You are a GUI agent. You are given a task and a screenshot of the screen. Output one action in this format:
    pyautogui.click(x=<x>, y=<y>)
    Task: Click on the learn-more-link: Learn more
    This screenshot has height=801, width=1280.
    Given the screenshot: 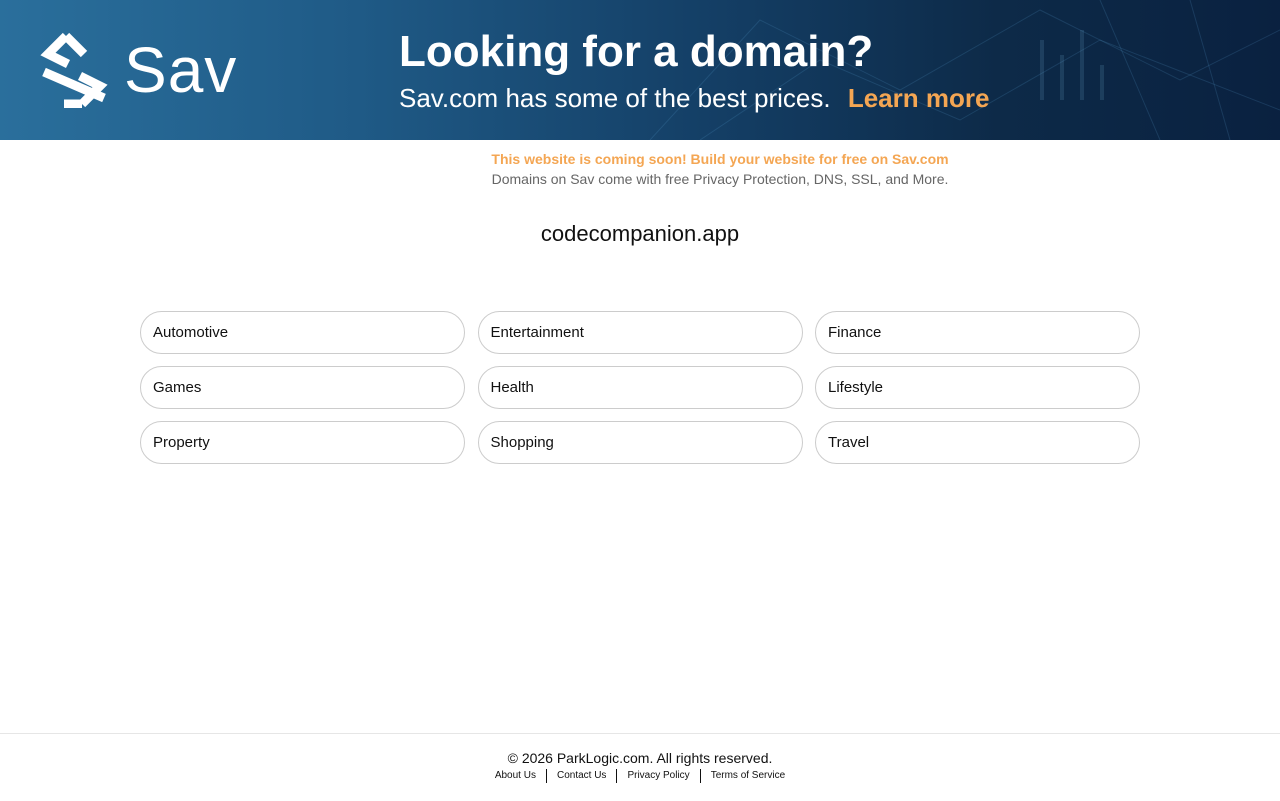 What is the action you would take?
    pyautogui.click(x=919, y=98)
    